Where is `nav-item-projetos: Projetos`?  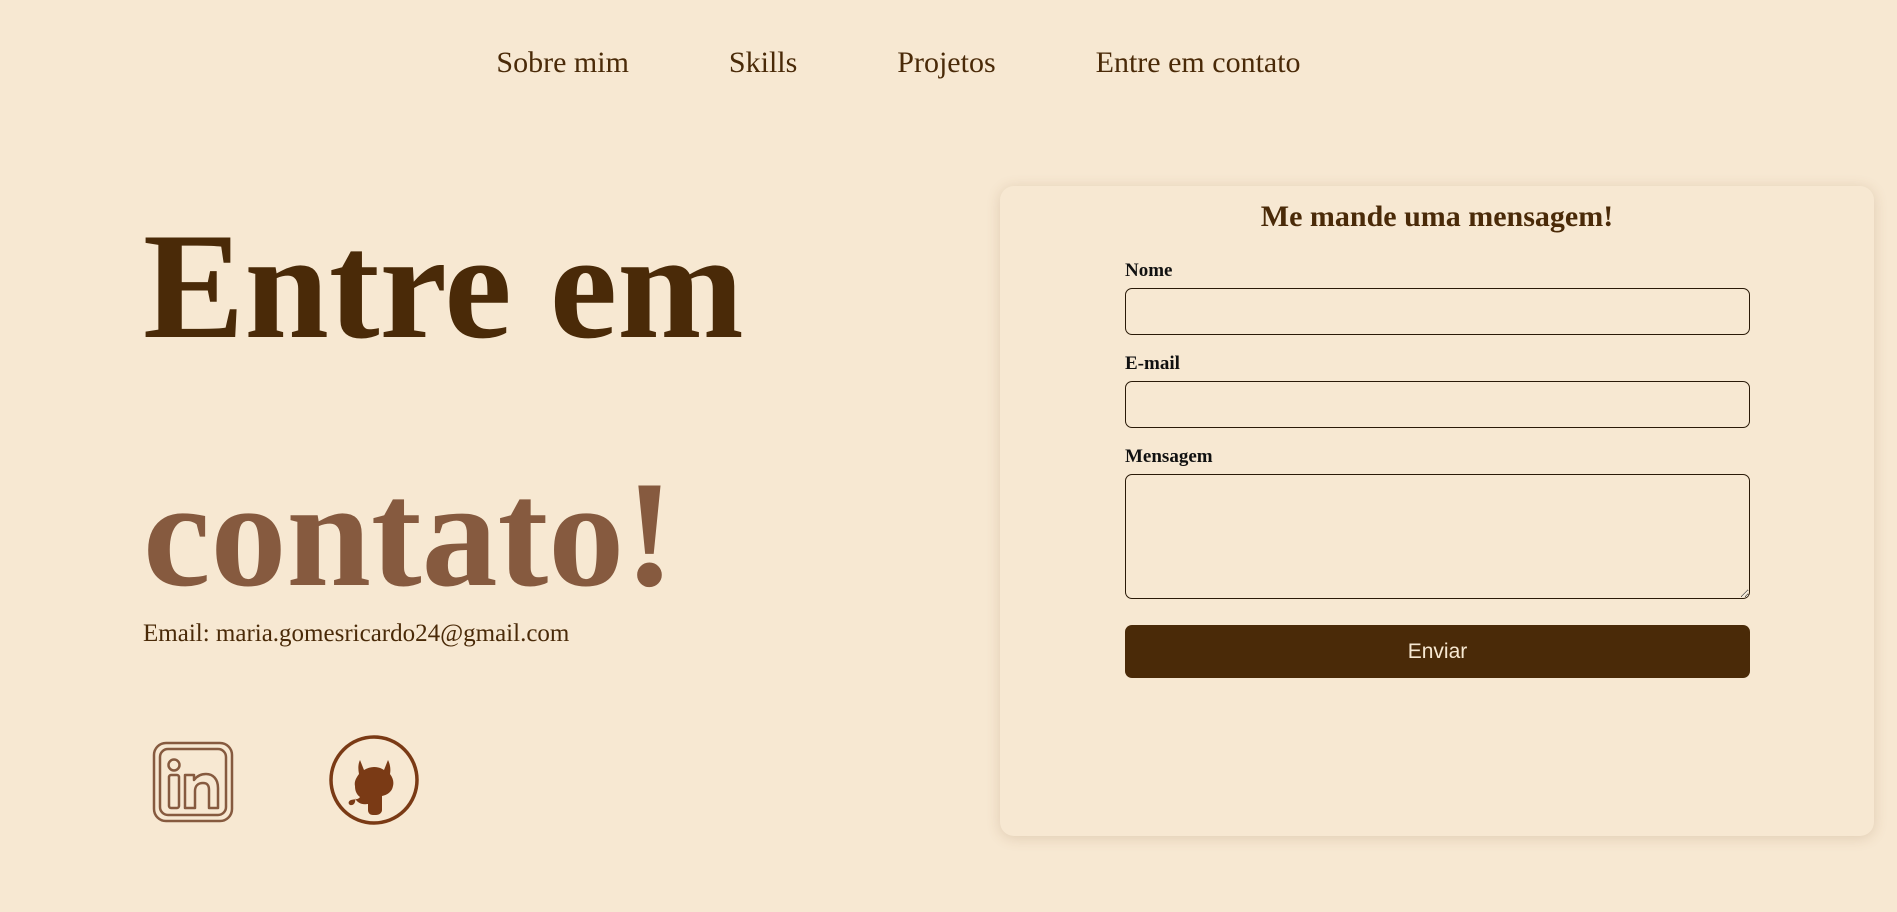 nav-item-projetos: Projetos is located at coordinates (946, 63).